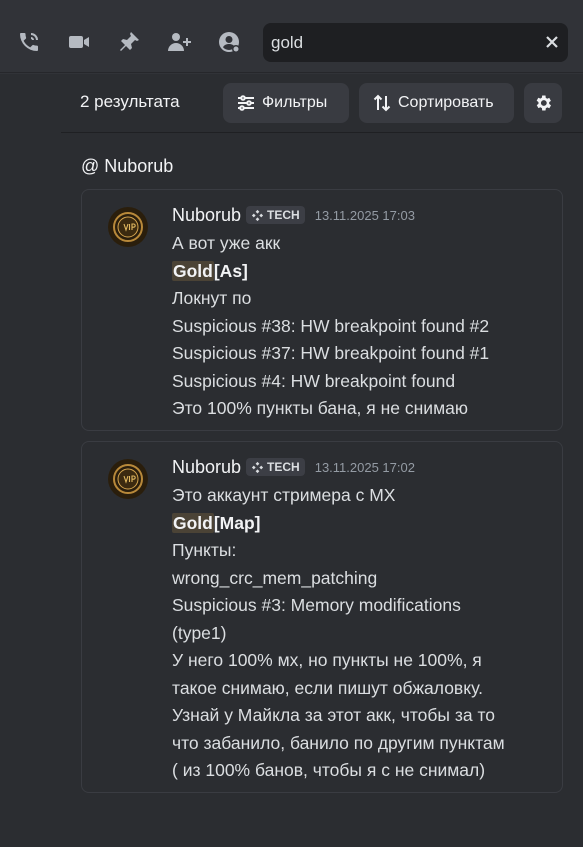  Describe the element at coordinates (364, 467) in the screenshot. I see `message-timestamp: 13.11.2025 17:02` at that location.